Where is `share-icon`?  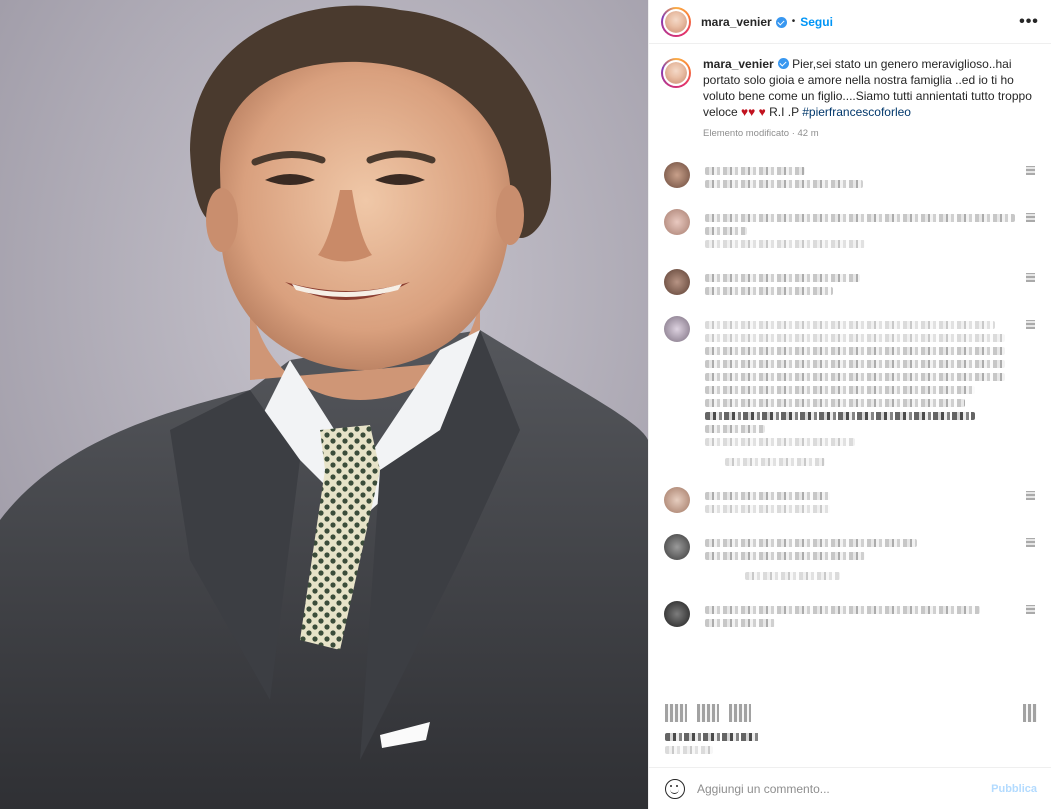 share-icon is located at coordinates (740, 713).